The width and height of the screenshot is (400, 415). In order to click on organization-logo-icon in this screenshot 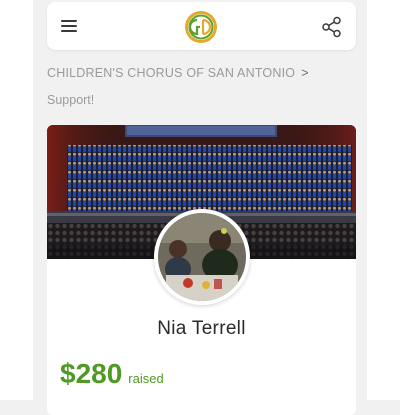, I will do `click(201, 27)`.